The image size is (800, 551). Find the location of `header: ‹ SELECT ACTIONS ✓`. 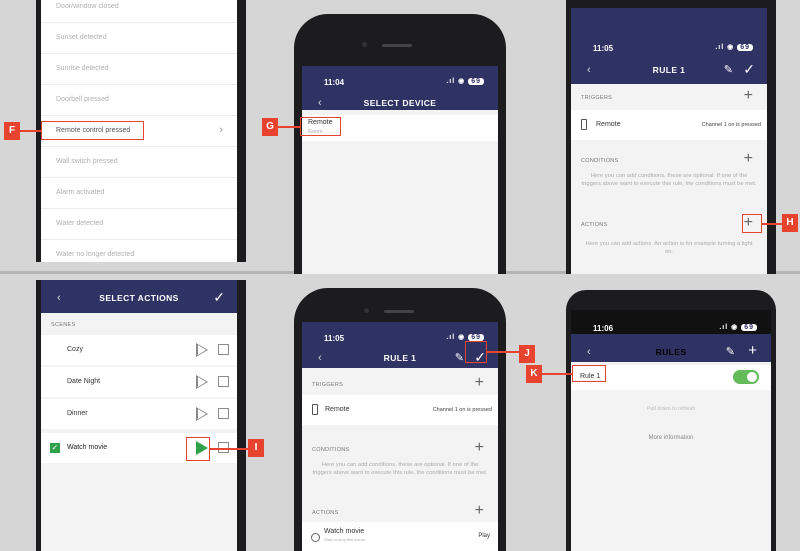

header: ‹ SELECT ACTIONS ✓ is located at coordinates (139, 296).